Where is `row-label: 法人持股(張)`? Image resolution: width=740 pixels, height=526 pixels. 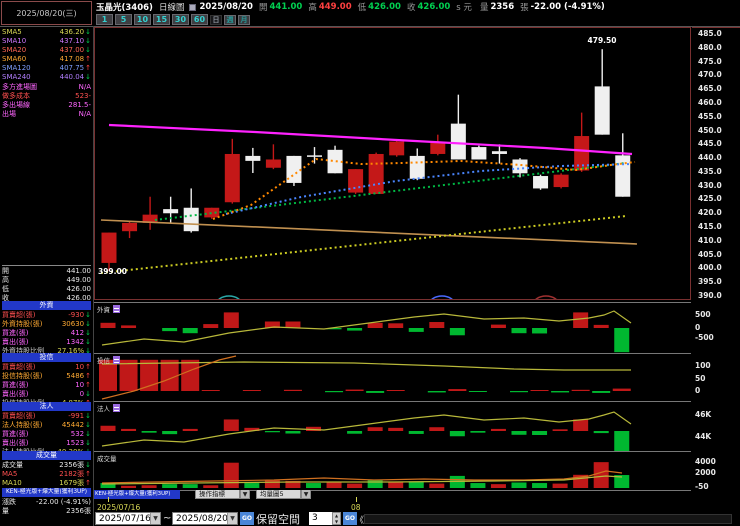
row-label: 法人持股(張) is located at coordinates (22, 425).